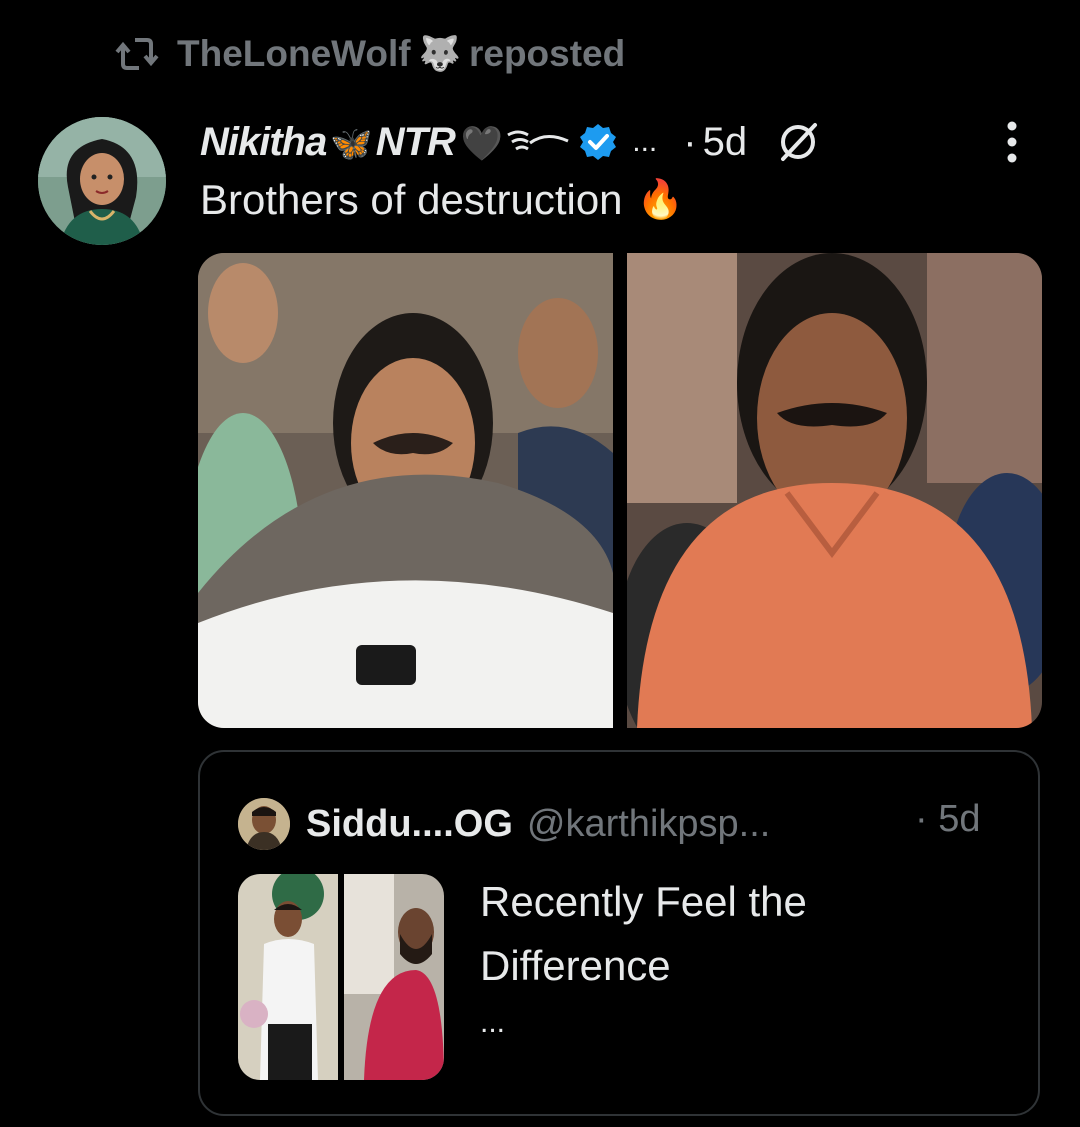 This screenshot has width=1080, height=1127. What do you see at coordinates (538, 140) in the screenshot?
I see `wave-icon` at bounding box center [538, 140].